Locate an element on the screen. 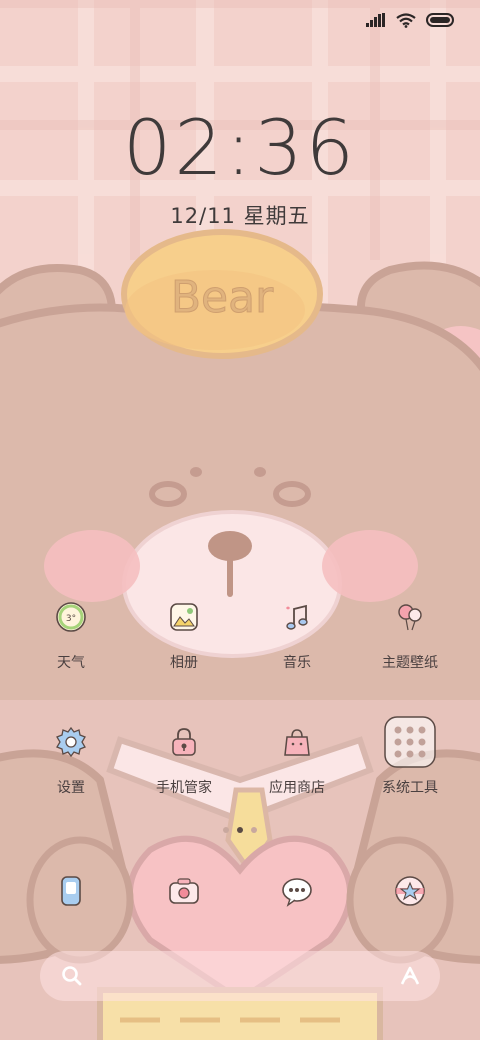 This screenshot has width=480, height=1040. settings-icon is located at coordinates (71, 742).